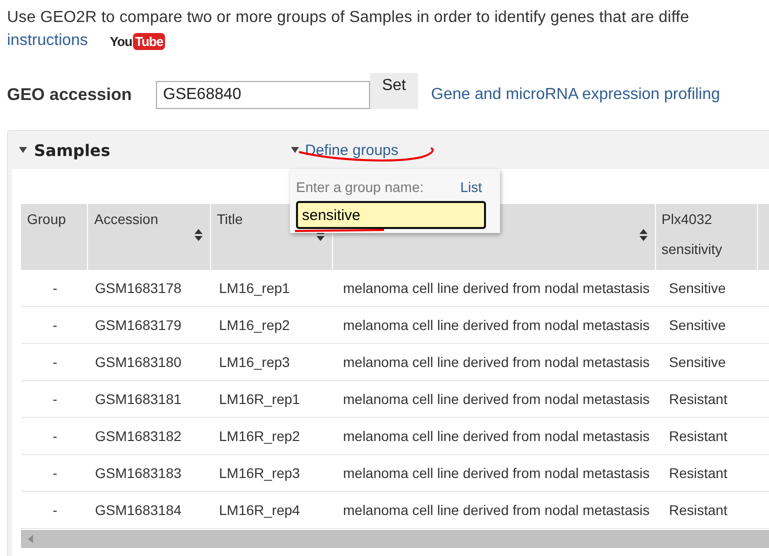  What do you see at coordinates (259, 436) in the screenshot?
I see `table-cell-text: LM16R_rep2` at bounding box center [259, 436].